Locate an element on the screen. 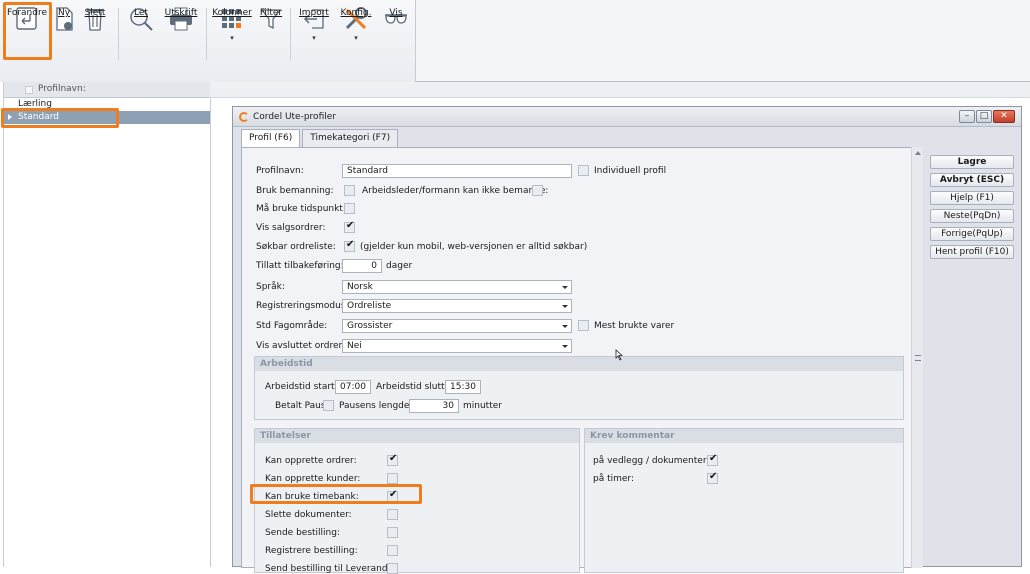  fagomrade-value: Grossister is located at coordinates (370, 326).